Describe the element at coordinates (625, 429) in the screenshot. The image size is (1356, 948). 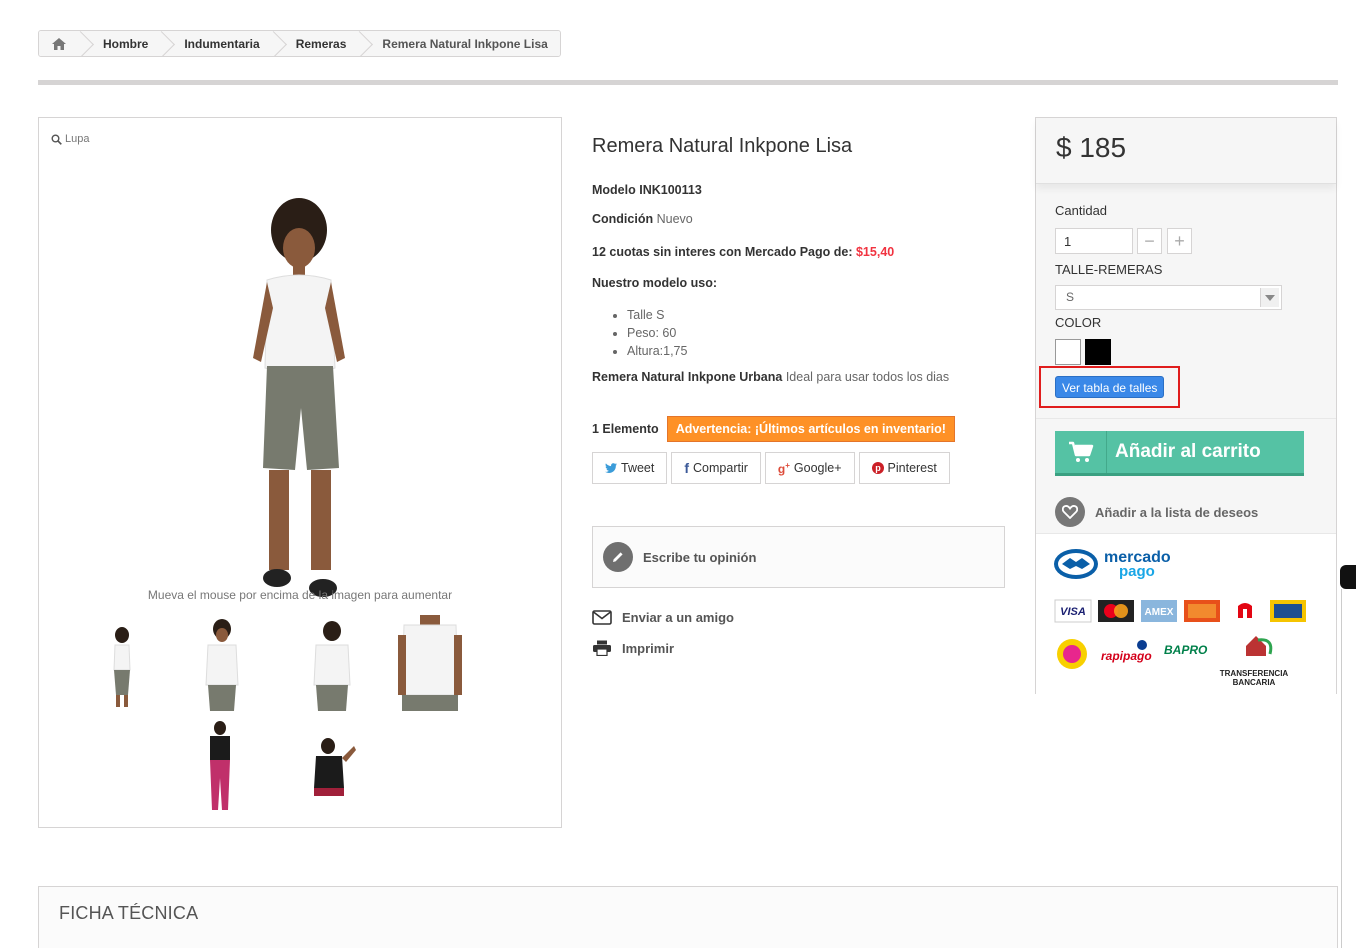
I see `stock-count: 1 Elemento` at that location.